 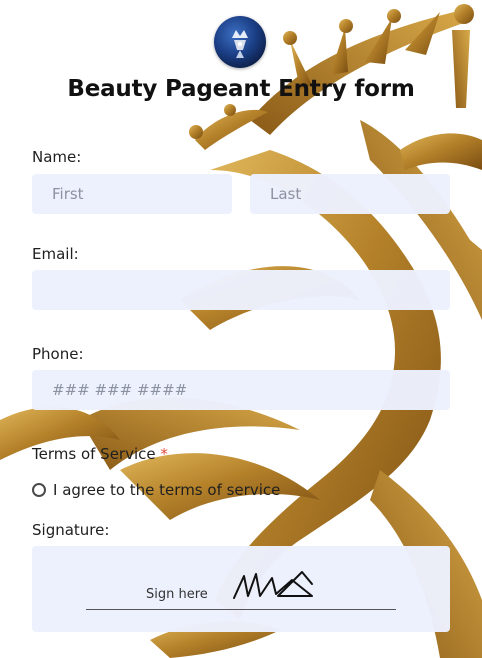 I want to click on last-name-placeholder: Last, so click(x=286, y=194).